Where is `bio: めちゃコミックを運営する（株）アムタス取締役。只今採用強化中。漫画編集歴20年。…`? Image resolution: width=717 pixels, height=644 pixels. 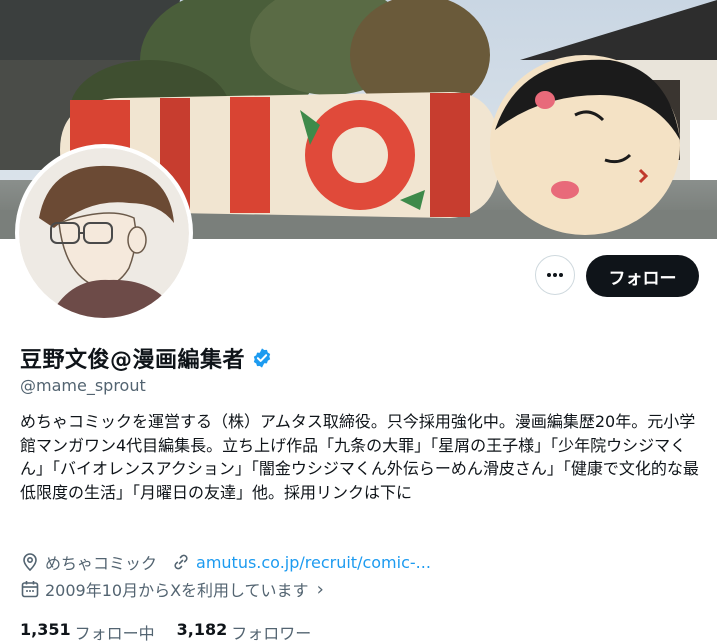
bio: めちゃコミックを運営する（株）アムタス取締役。只今採用強化中。漫画編集歴20年。… is located at coordinates (359, 457).